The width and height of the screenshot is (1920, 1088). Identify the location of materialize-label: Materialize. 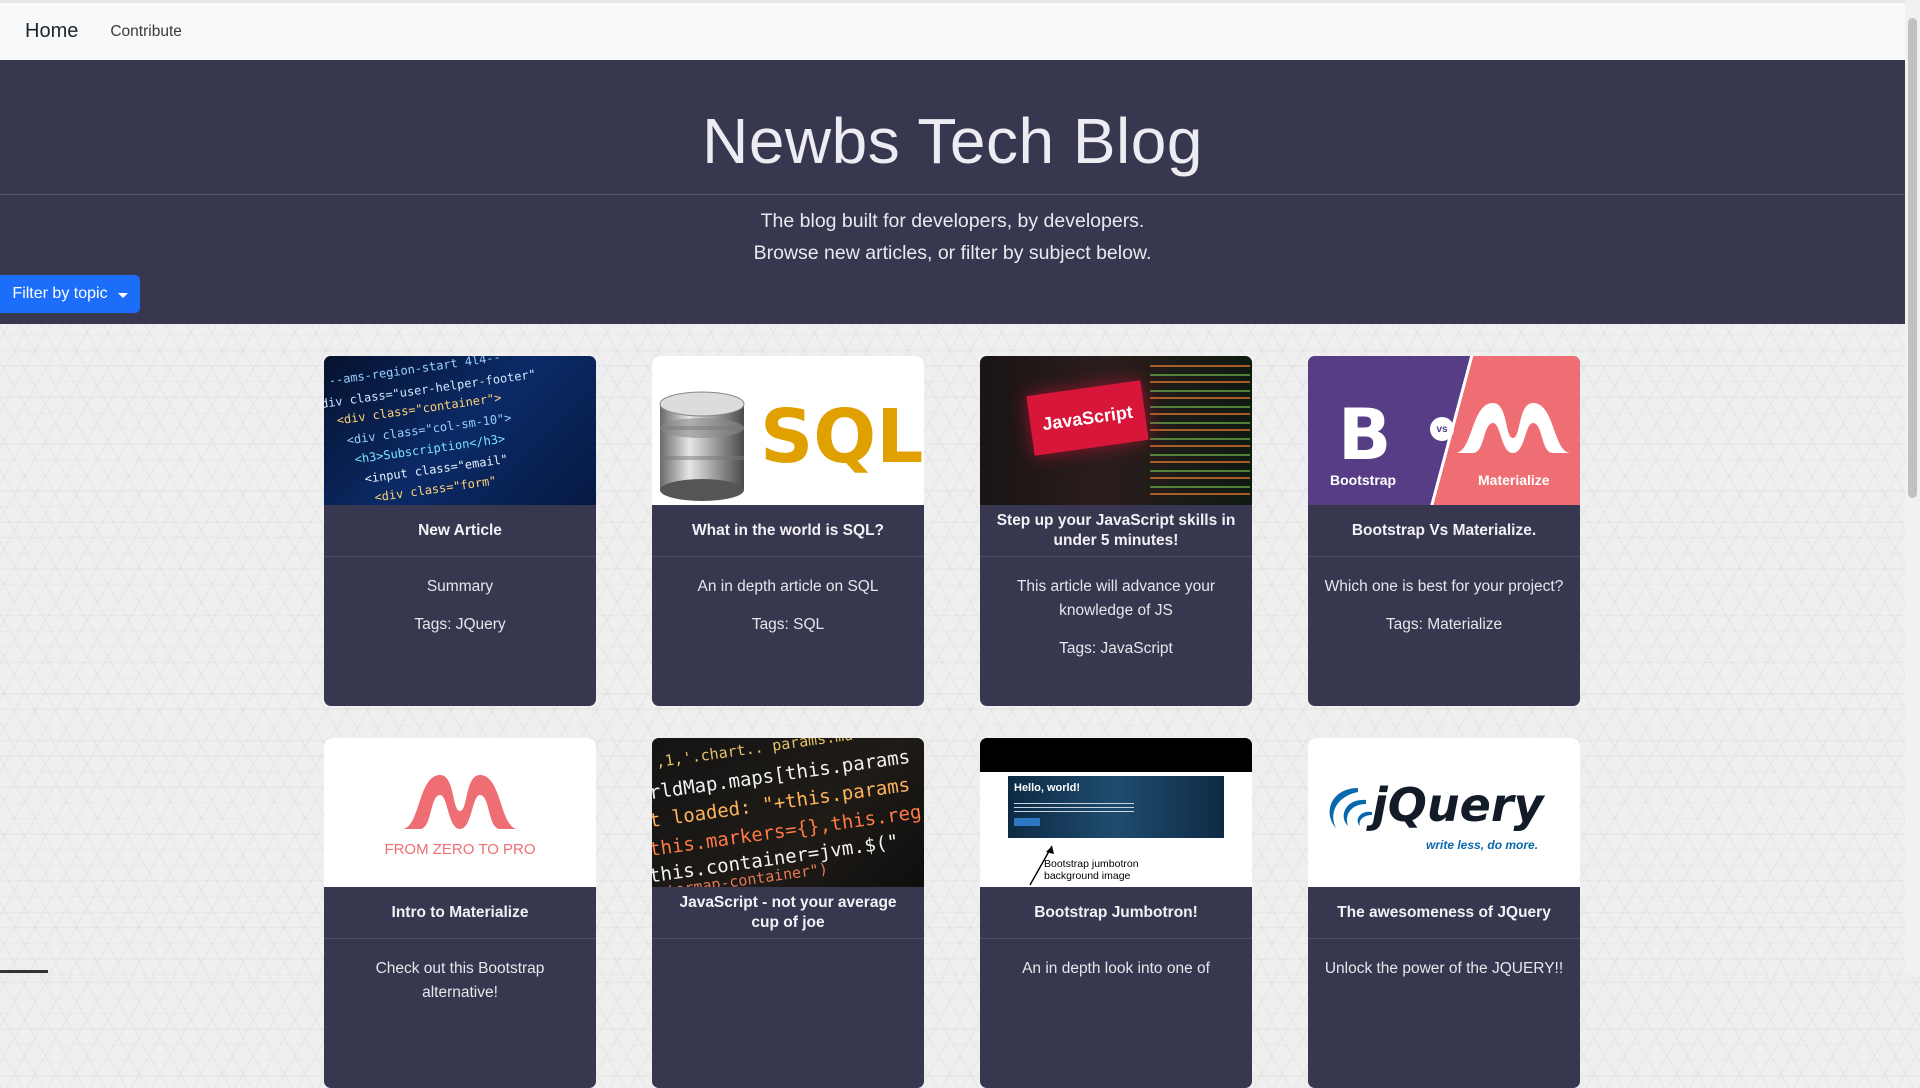
(1514, 480).